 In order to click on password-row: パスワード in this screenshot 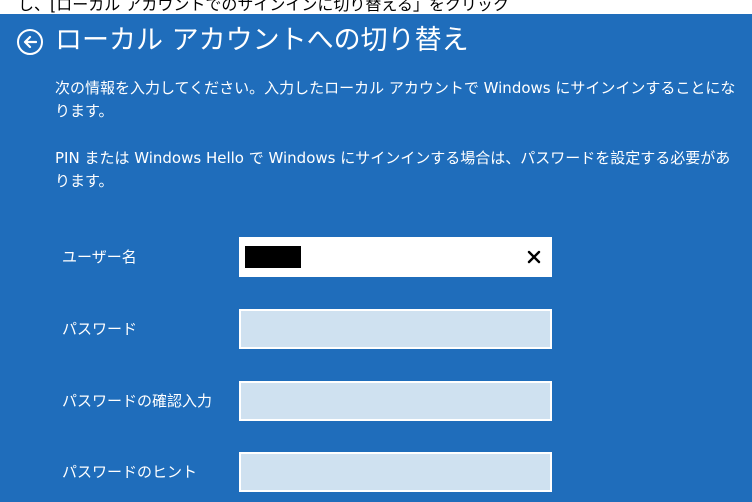, I will do `click(376, 329)`.